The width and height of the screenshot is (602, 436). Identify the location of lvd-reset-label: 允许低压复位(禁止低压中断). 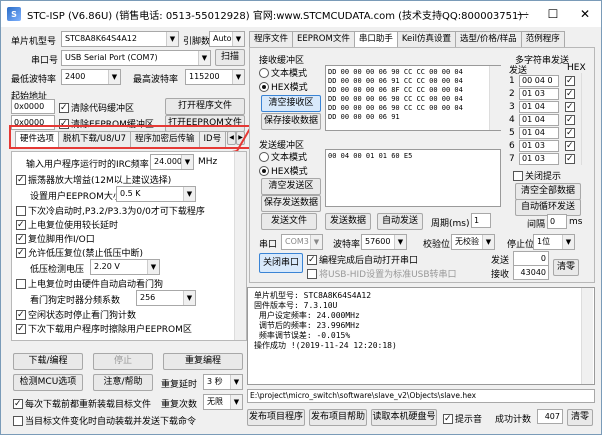
(86, 254).